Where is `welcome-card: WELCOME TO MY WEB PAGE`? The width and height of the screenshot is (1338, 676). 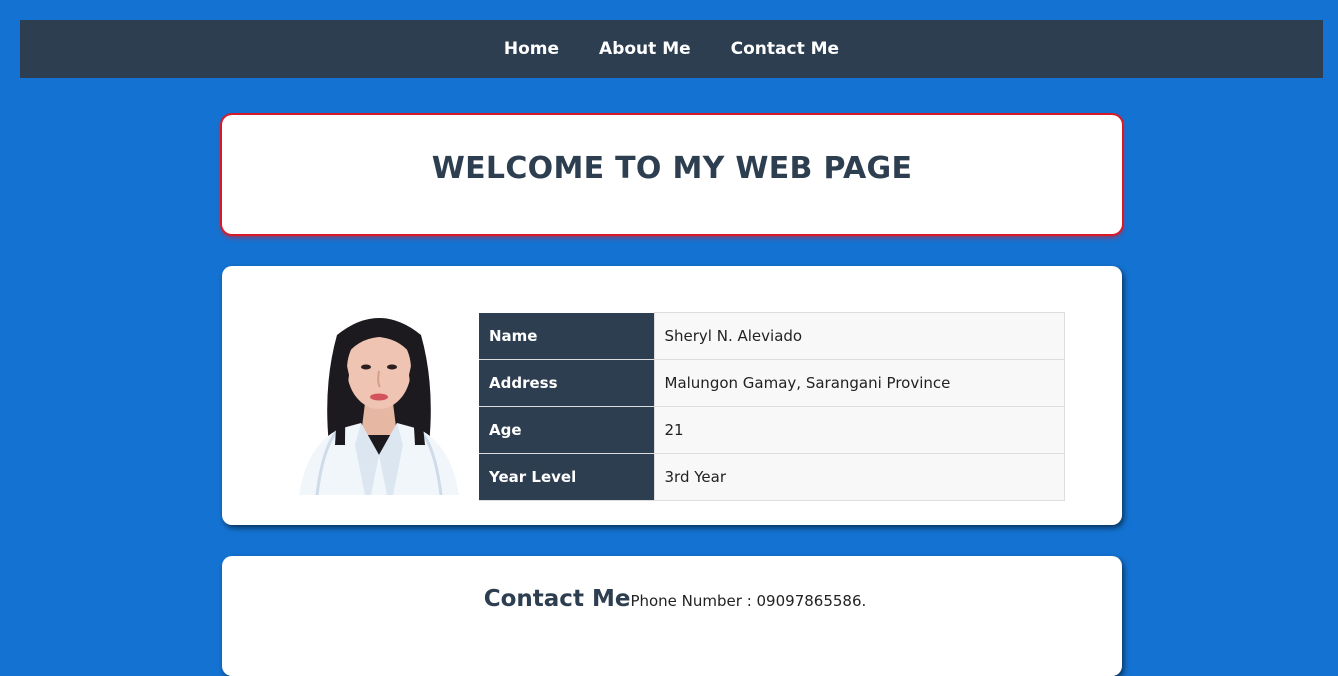
welcome-card: WELCOME TO MY WEB PAGE is located at coordinates (672, 174).